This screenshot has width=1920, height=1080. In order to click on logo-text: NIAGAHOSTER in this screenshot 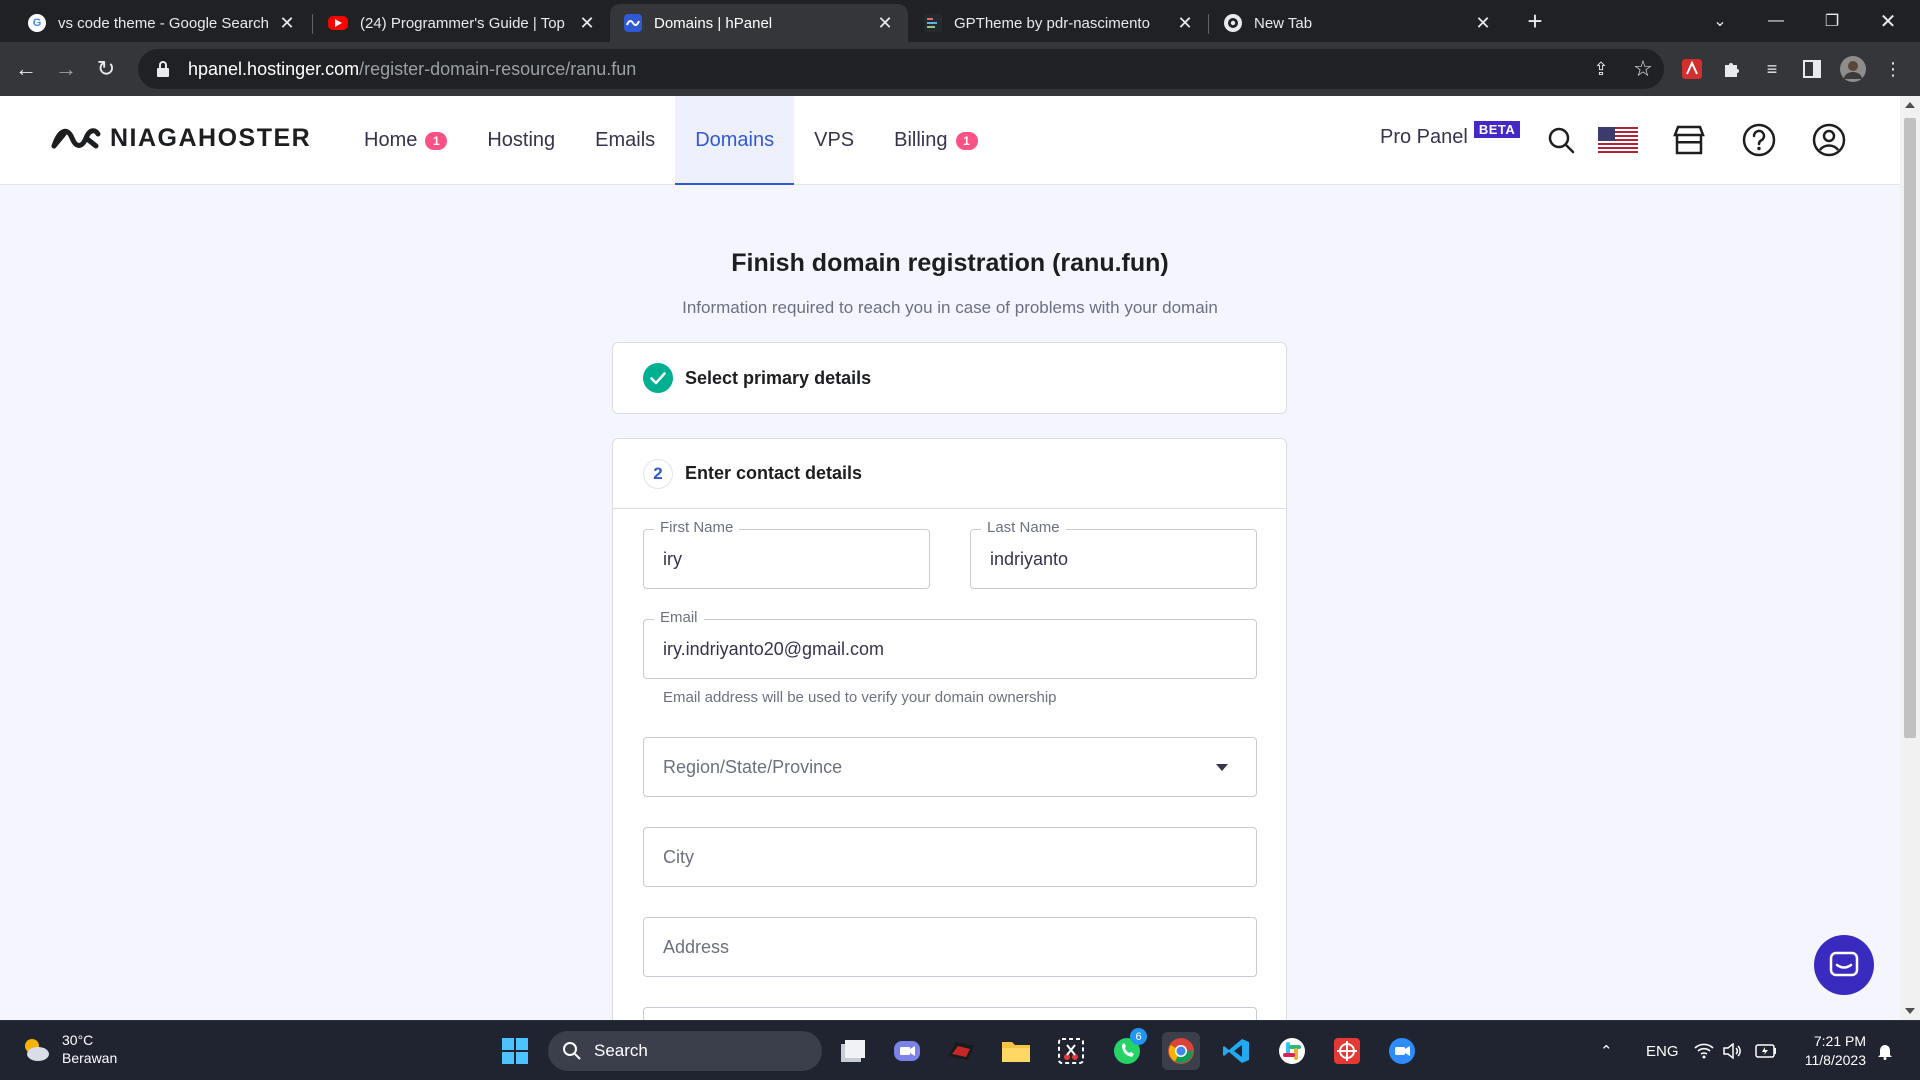, I will do `click(211, 138)`.